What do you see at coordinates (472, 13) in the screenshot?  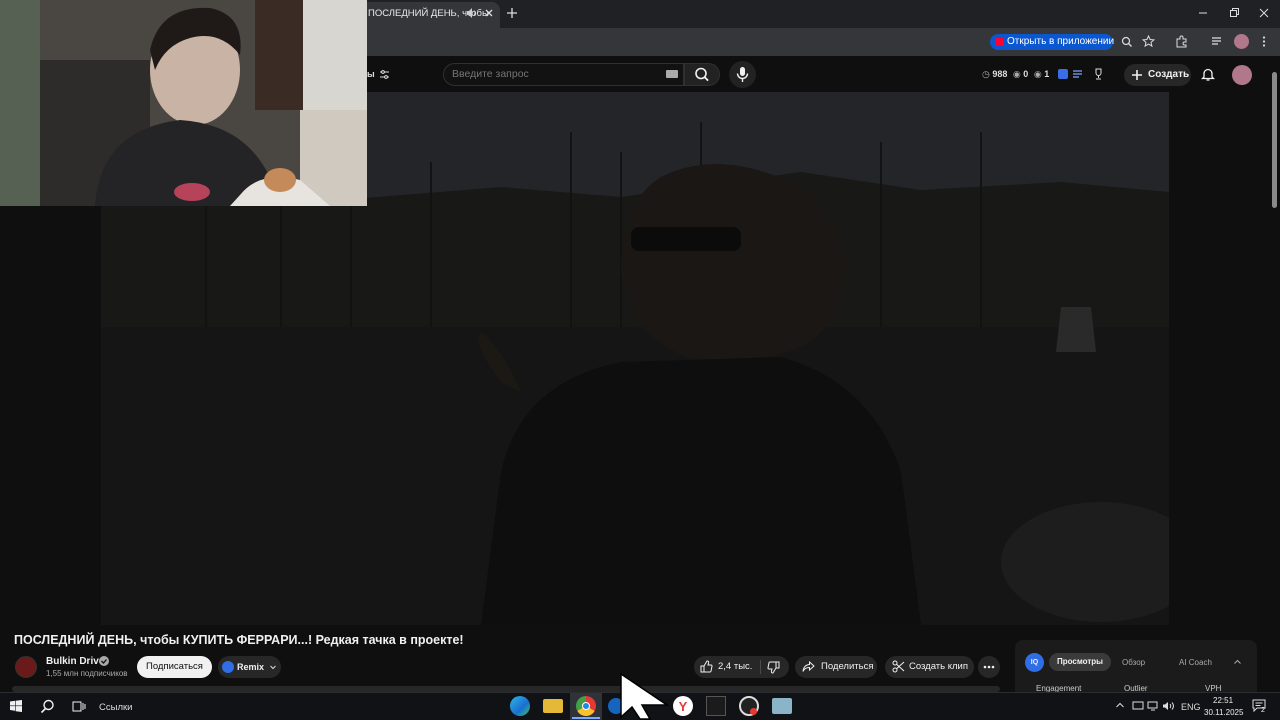 I see `speaker-icon` at bounding box center [472, 13].